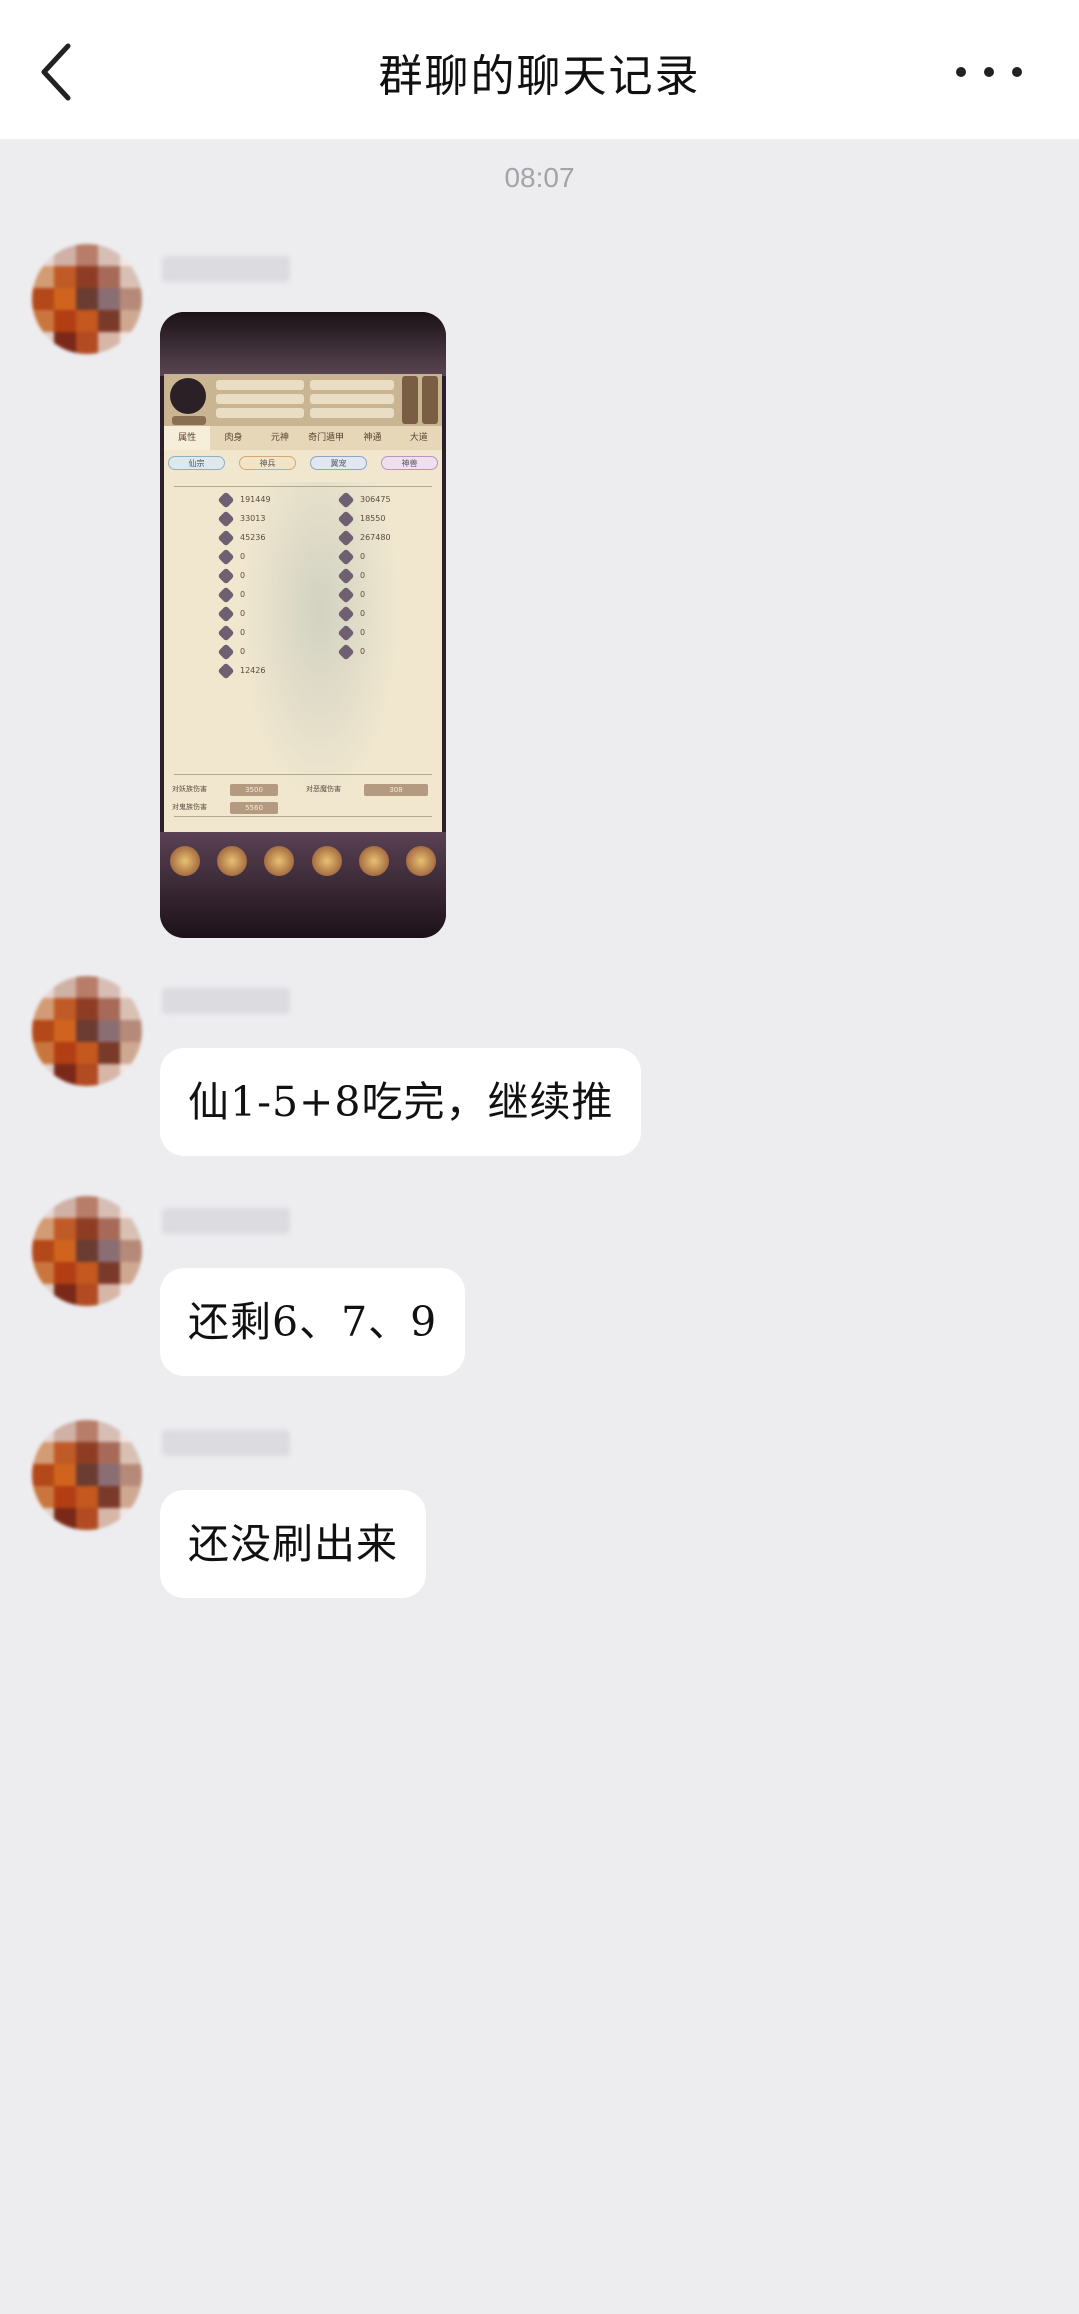  Describe the element at coordinates (189, 807) in the screenshot. I see `damage-label: 对鬼族伤害` at that location.